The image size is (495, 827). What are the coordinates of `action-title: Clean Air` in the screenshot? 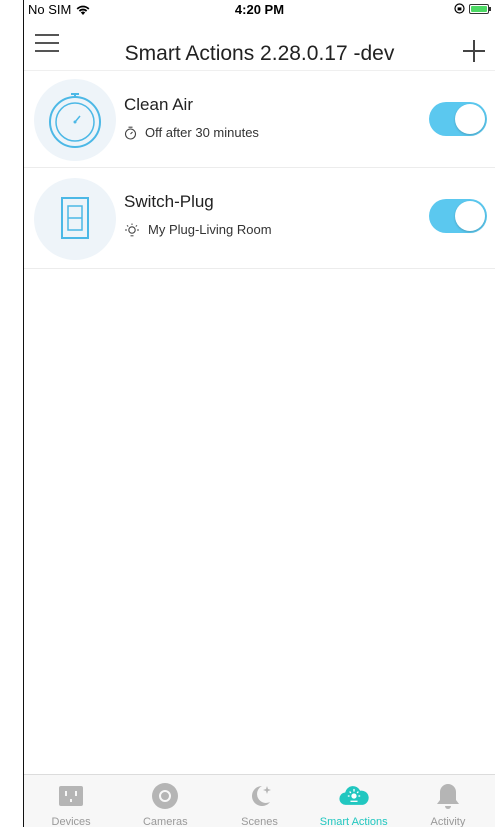 It's located at (158, 104).